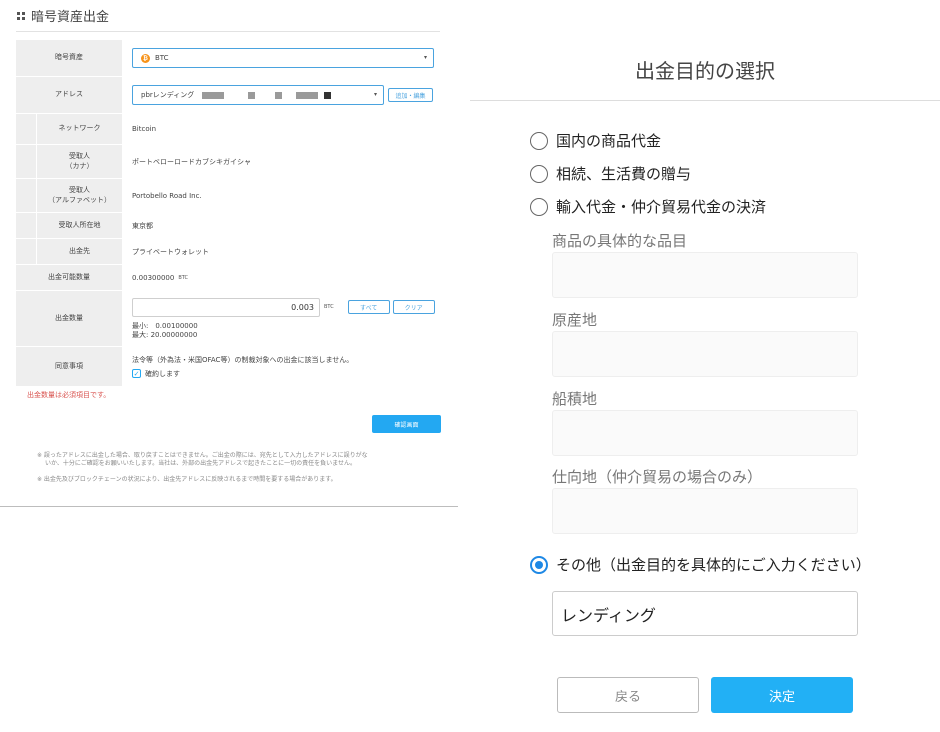 This screenshot has height=732, width=940. What do you see at coordinates (69, 395) in the screenshot?
I see `error-message: 出金数量は必須項目です。` at bounding box center [69, 395].